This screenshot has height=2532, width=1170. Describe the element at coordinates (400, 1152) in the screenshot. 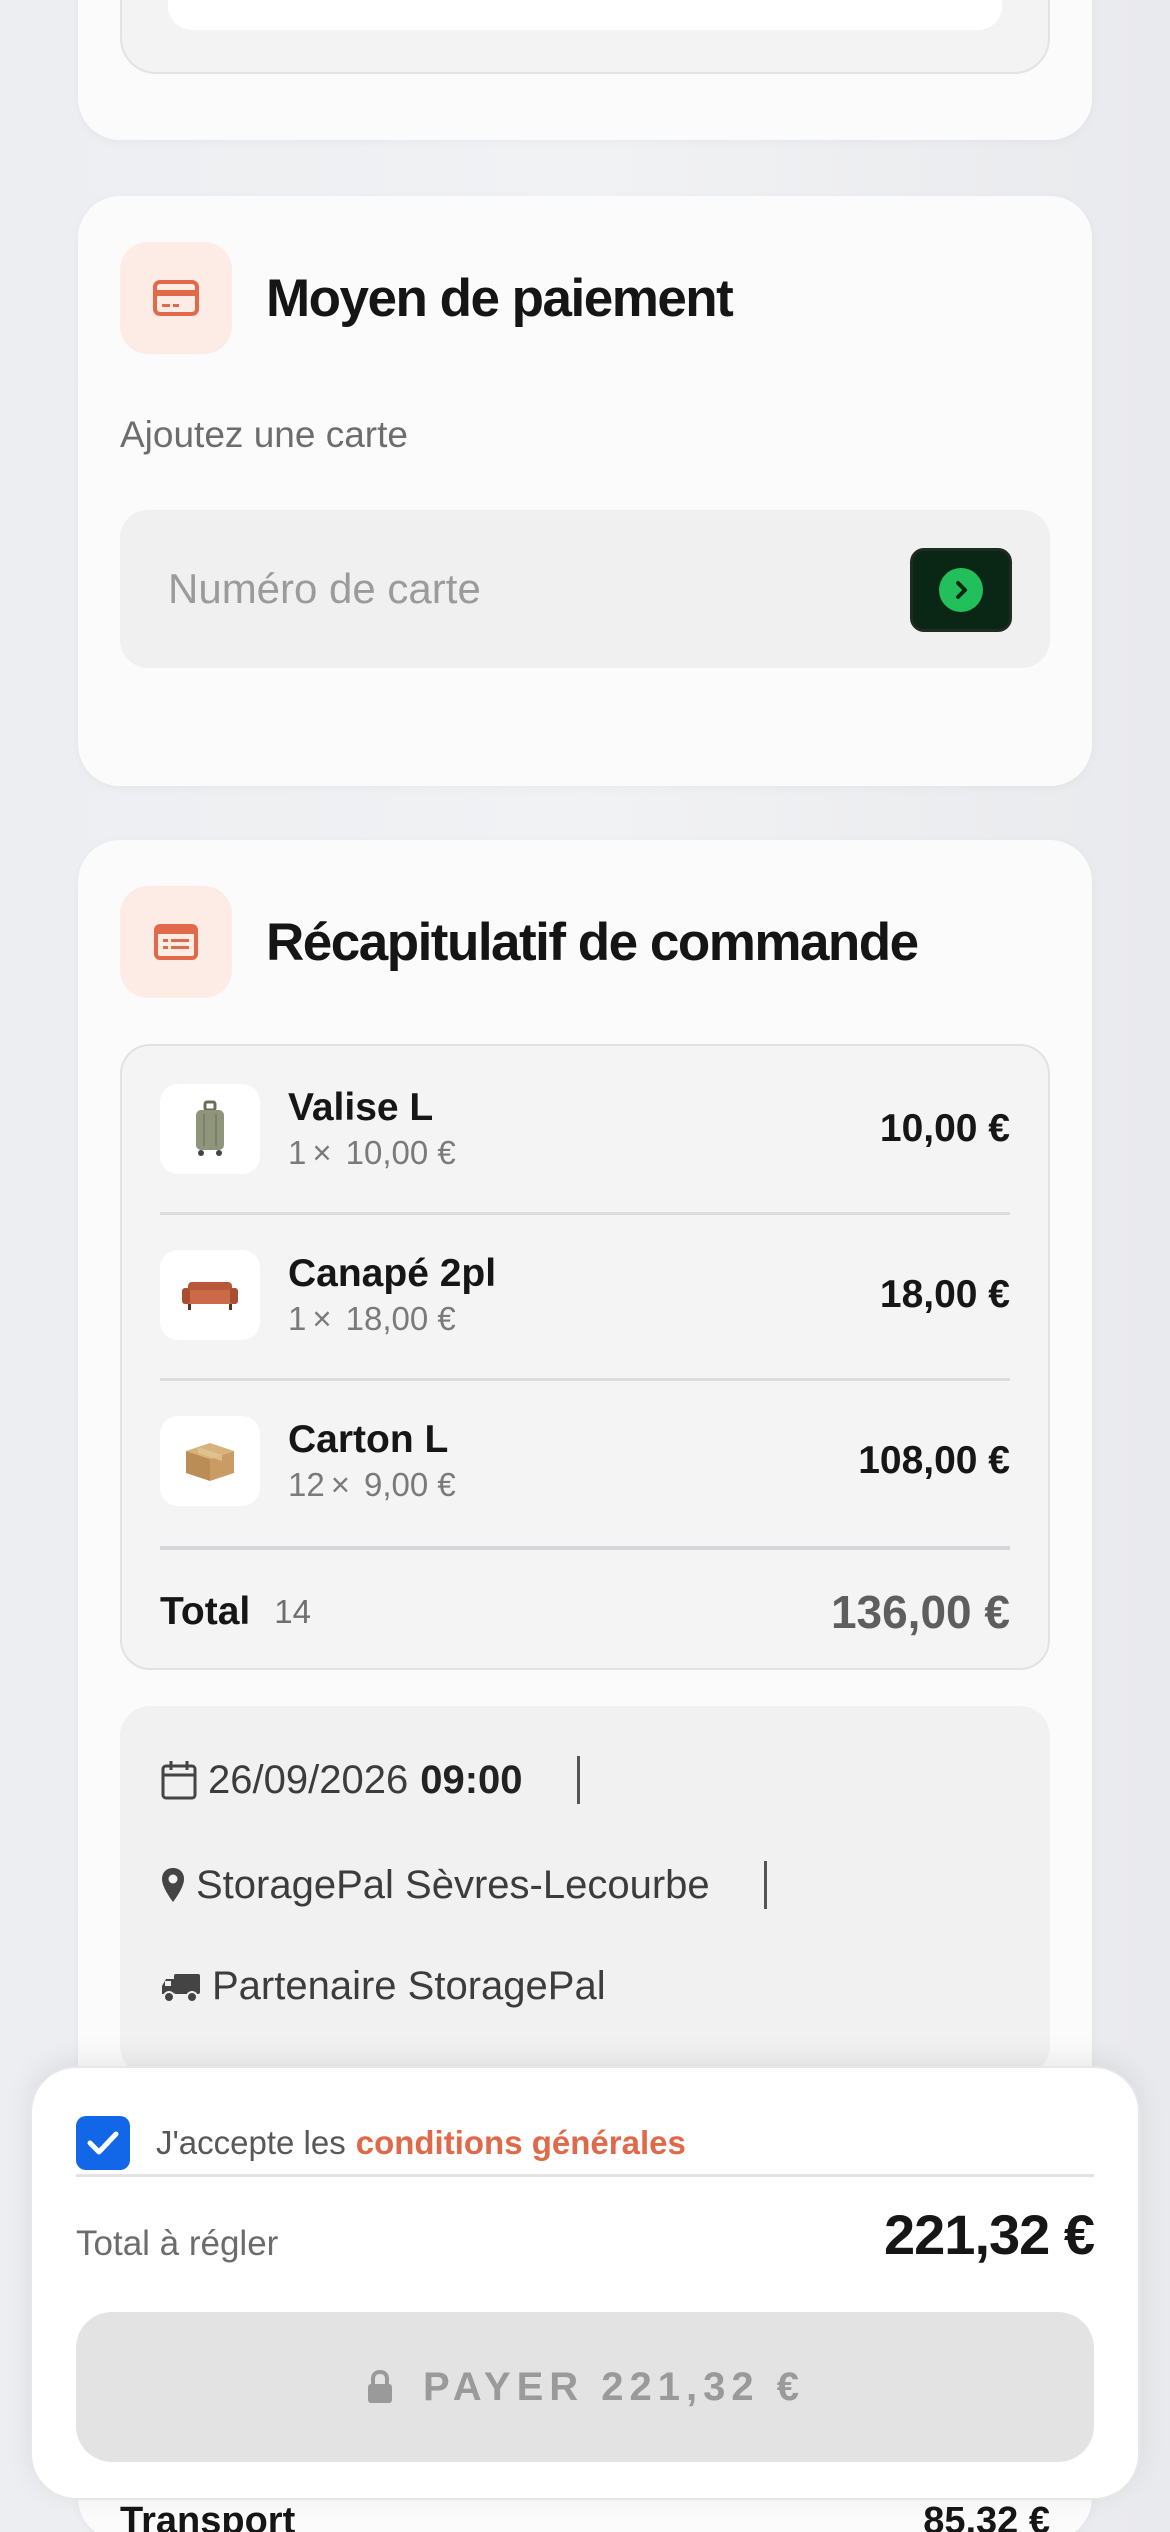

I see `item-unit-price: 10,00 €` at that location.